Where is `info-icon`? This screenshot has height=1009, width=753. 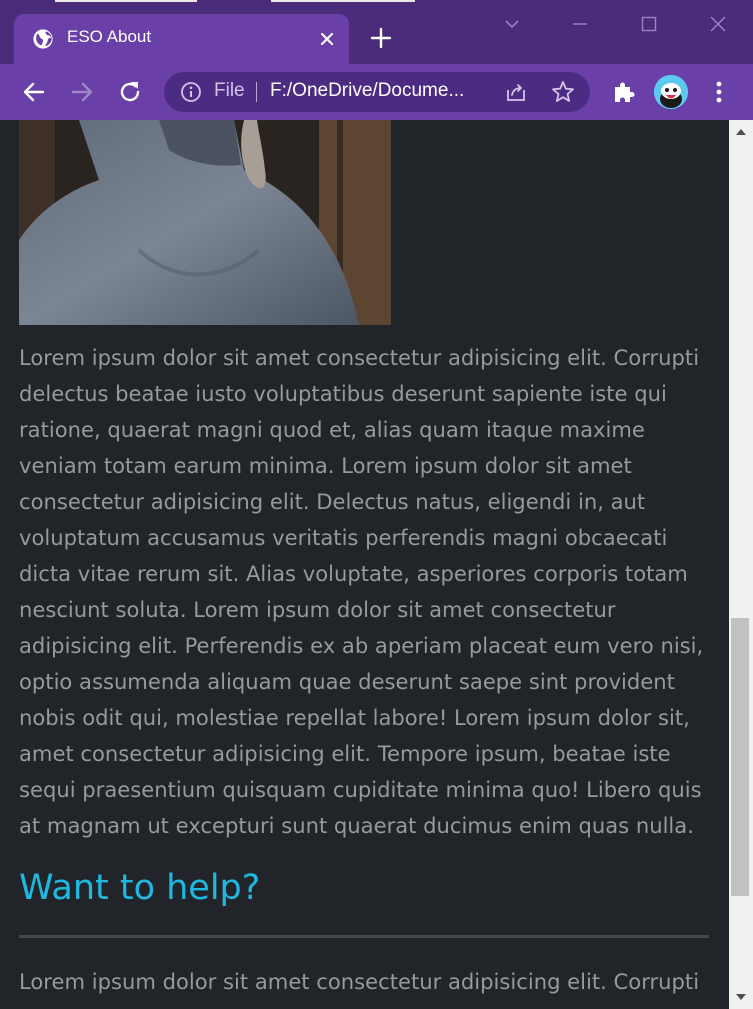 info-icon is located at coordinates (191, 92).